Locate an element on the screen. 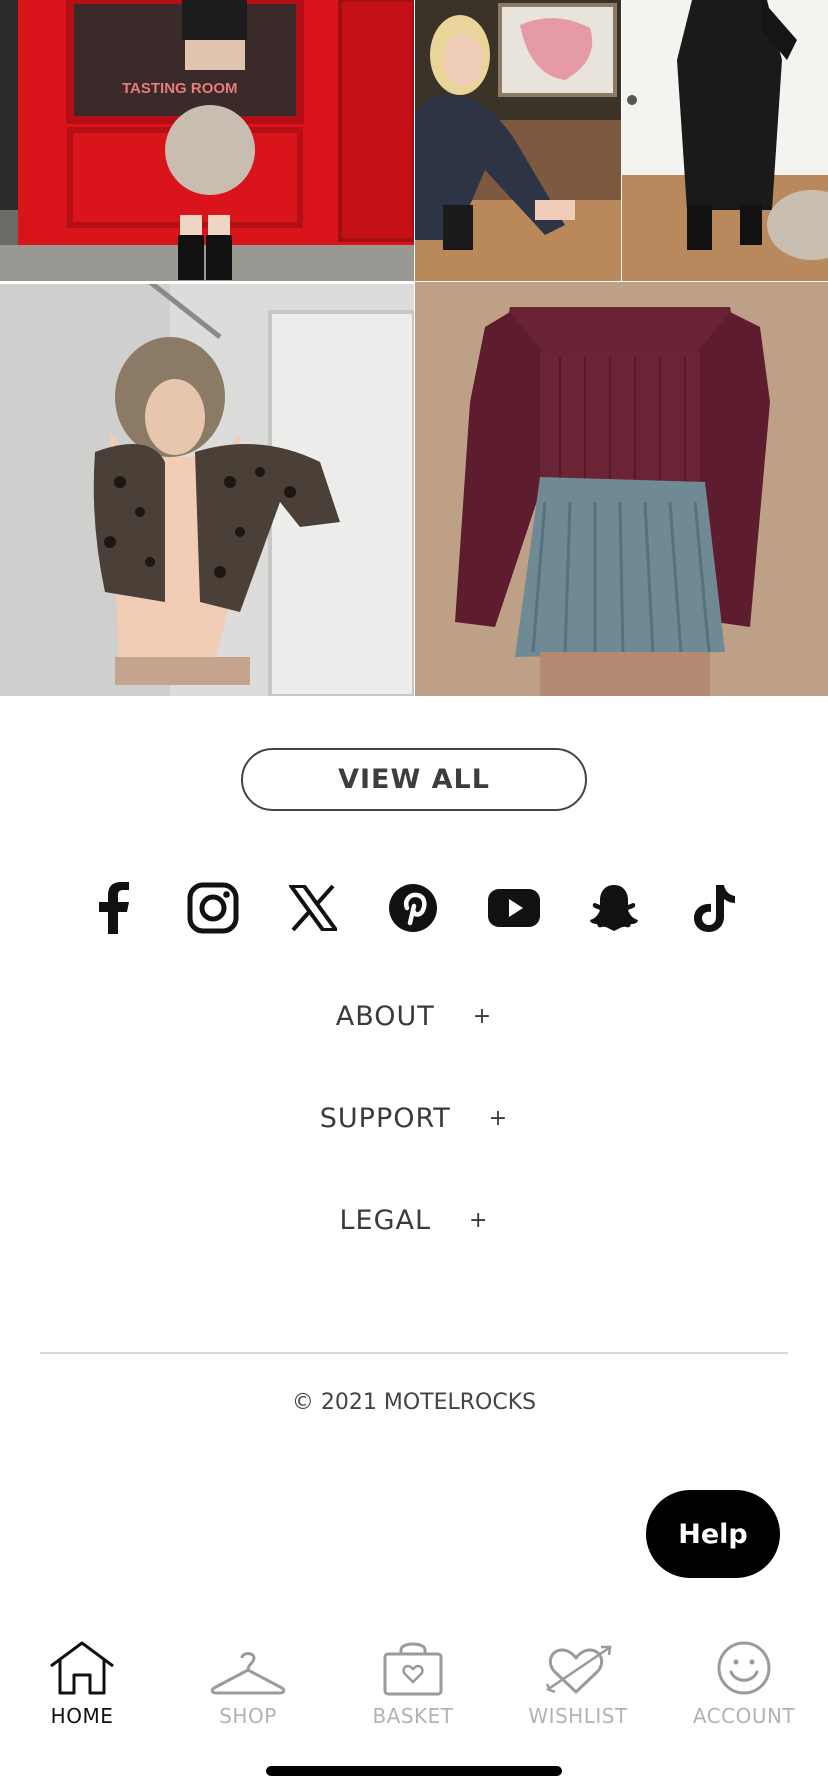  footer-section-legal: LEGAL + is located at coordinates (414, 1220).